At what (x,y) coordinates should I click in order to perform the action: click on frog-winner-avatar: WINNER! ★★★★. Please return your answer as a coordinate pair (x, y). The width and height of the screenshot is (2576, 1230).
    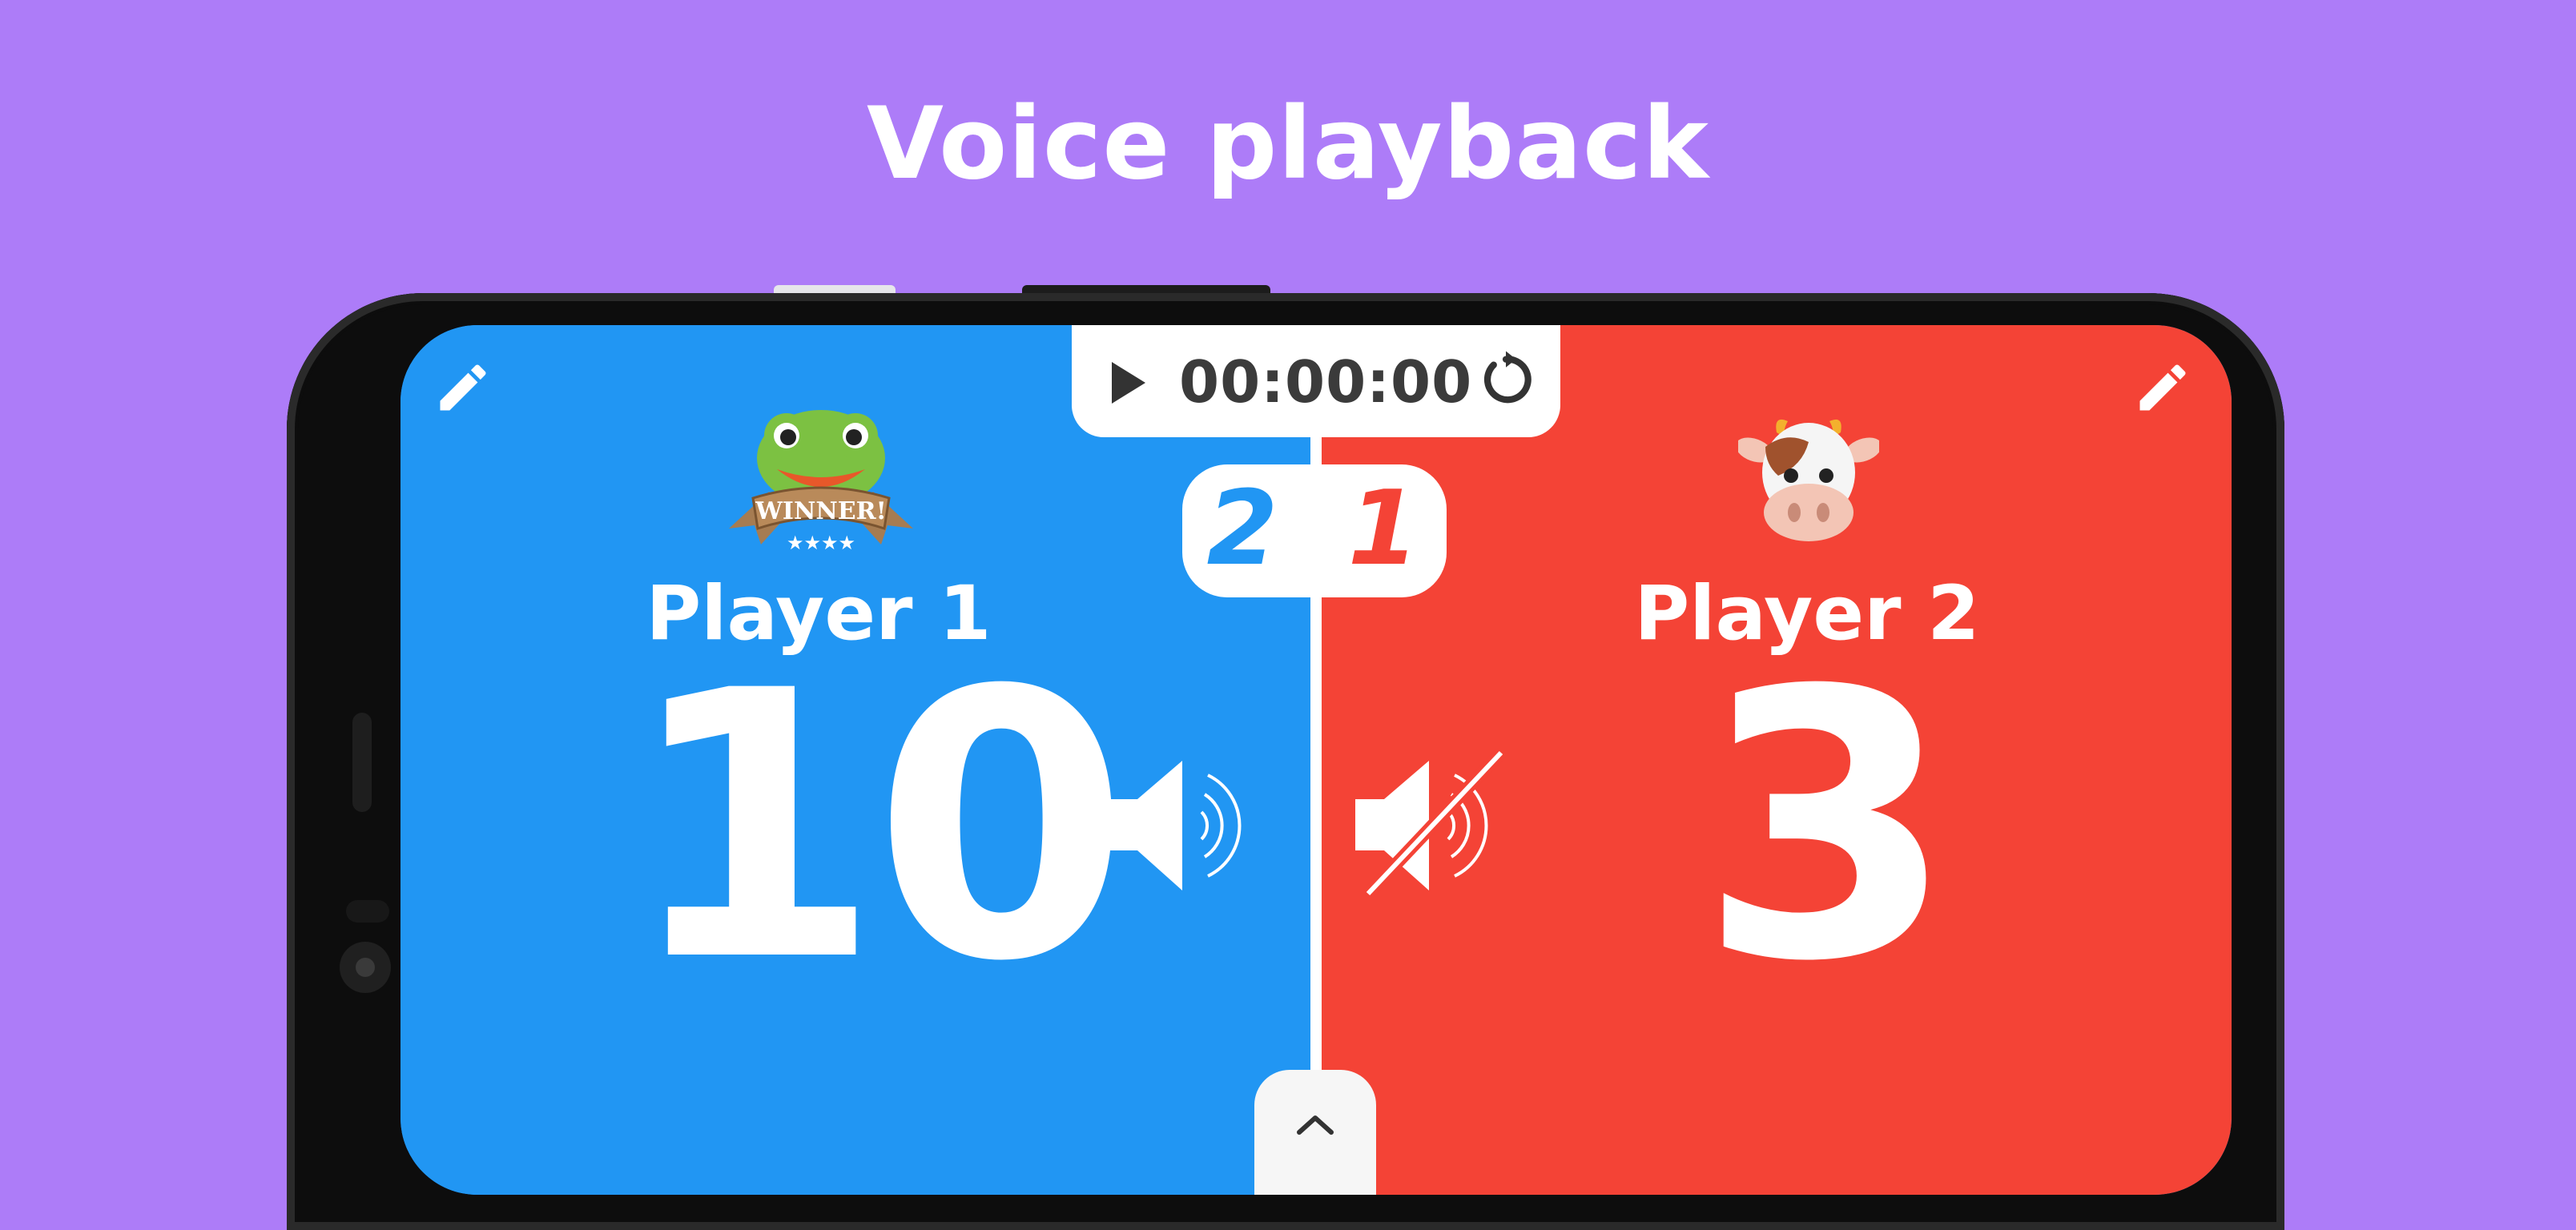
    Looking at the image, I should click on (821, 482).